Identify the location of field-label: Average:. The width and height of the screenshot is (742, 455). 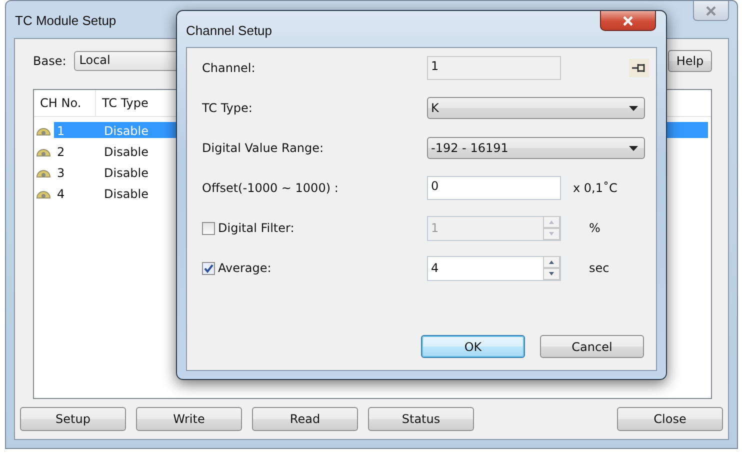
(245, 268).